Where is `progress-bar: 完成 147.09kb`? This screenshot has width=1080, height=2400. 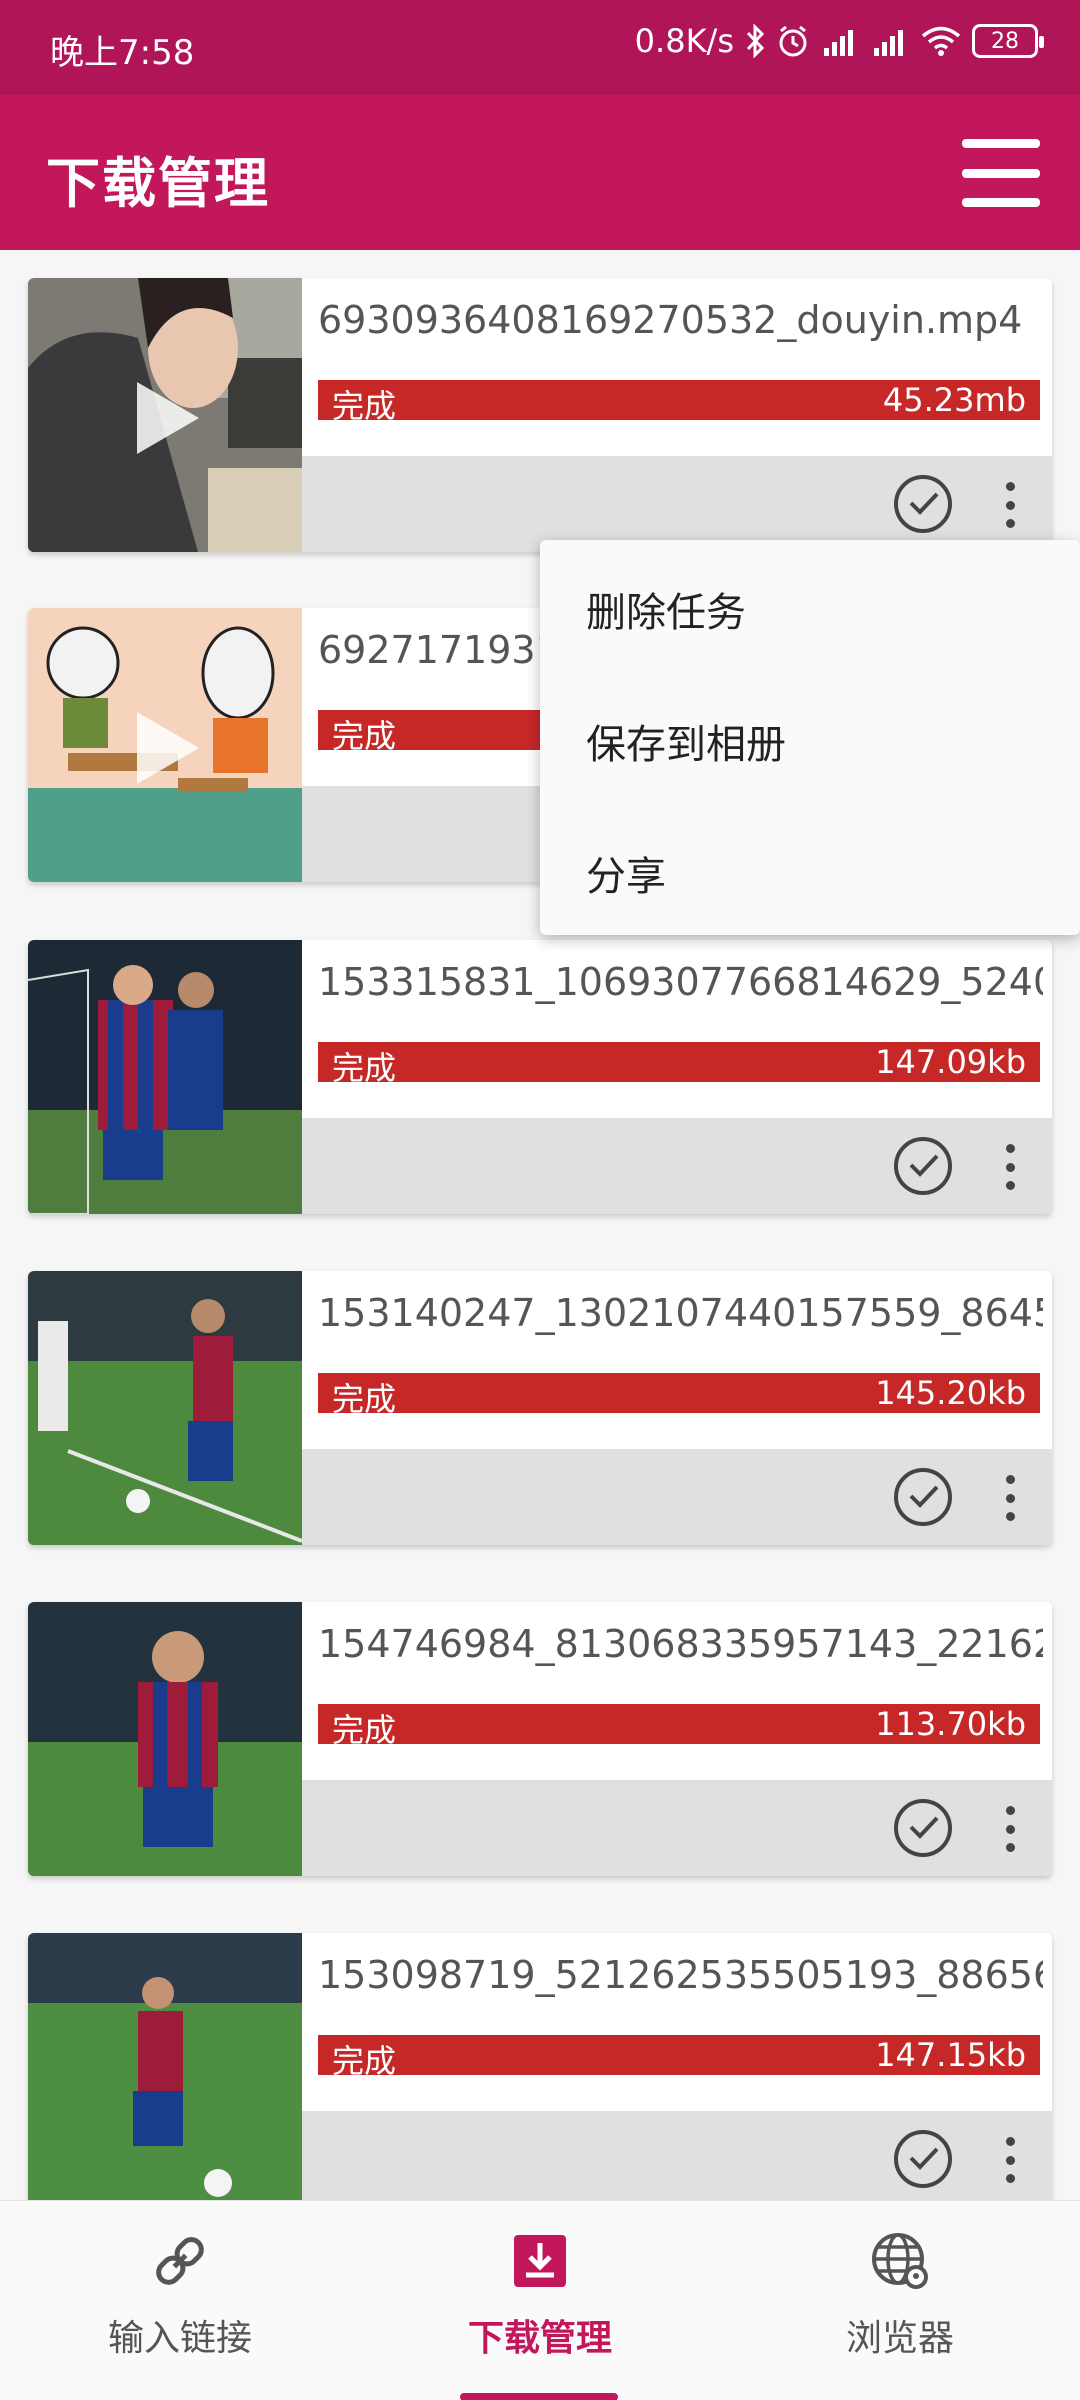
progress-bar: 完成 147.09kb is located at coordinates (679, 1064).